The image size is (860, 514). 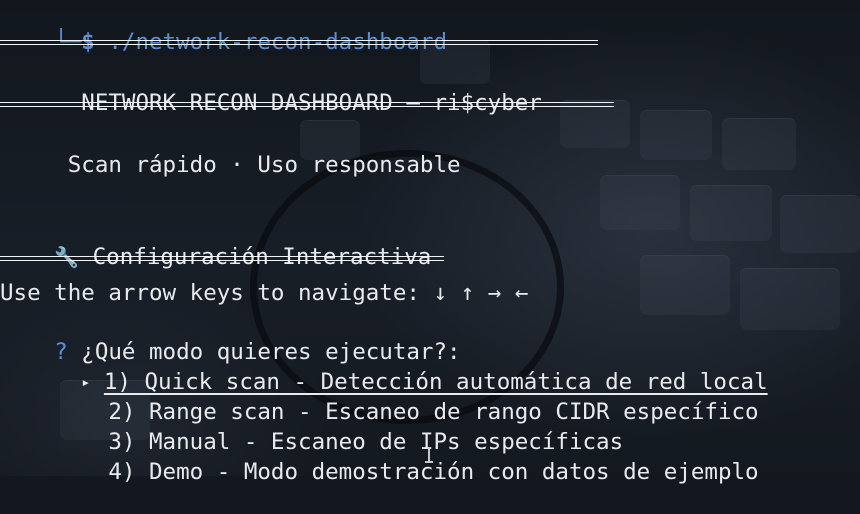 I want to click on text-cursor-icon, so click(x=429, y=455).